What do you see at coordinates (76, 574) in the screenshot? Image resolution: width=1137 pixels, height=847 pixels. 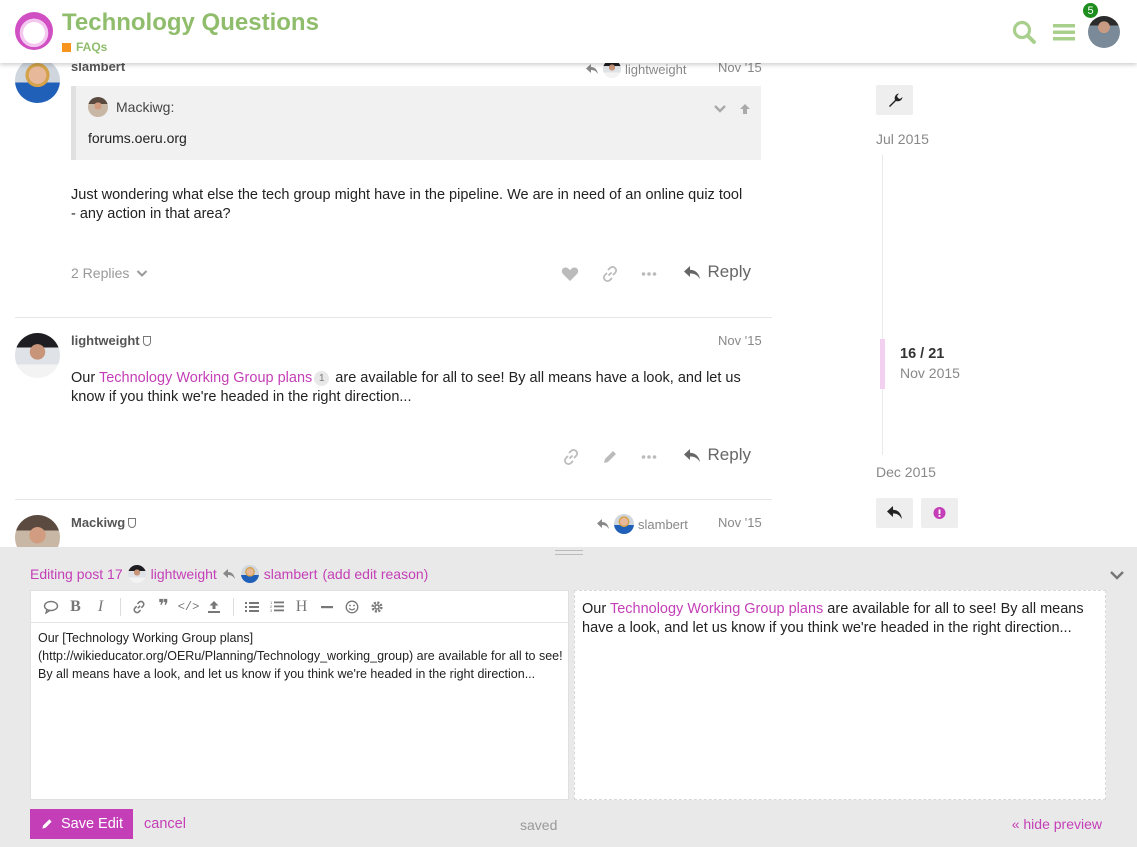 I see `editing-post-label: Editing post 17` at bounding box center [76, 574].